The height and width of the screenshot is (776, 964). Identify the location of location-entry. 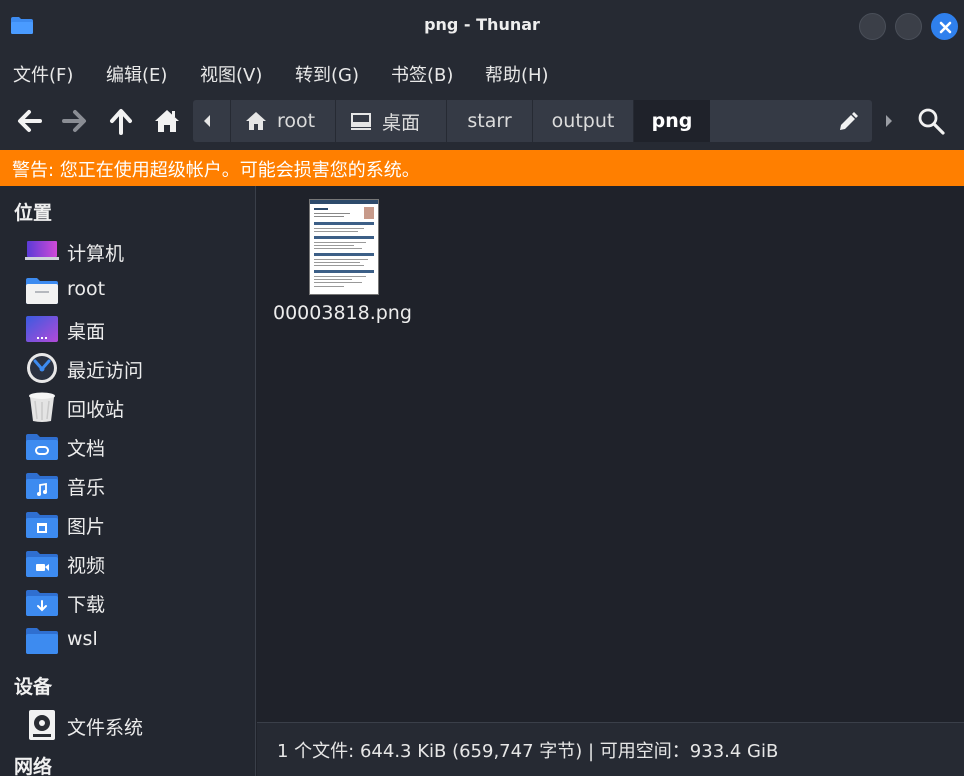
(791, 121).